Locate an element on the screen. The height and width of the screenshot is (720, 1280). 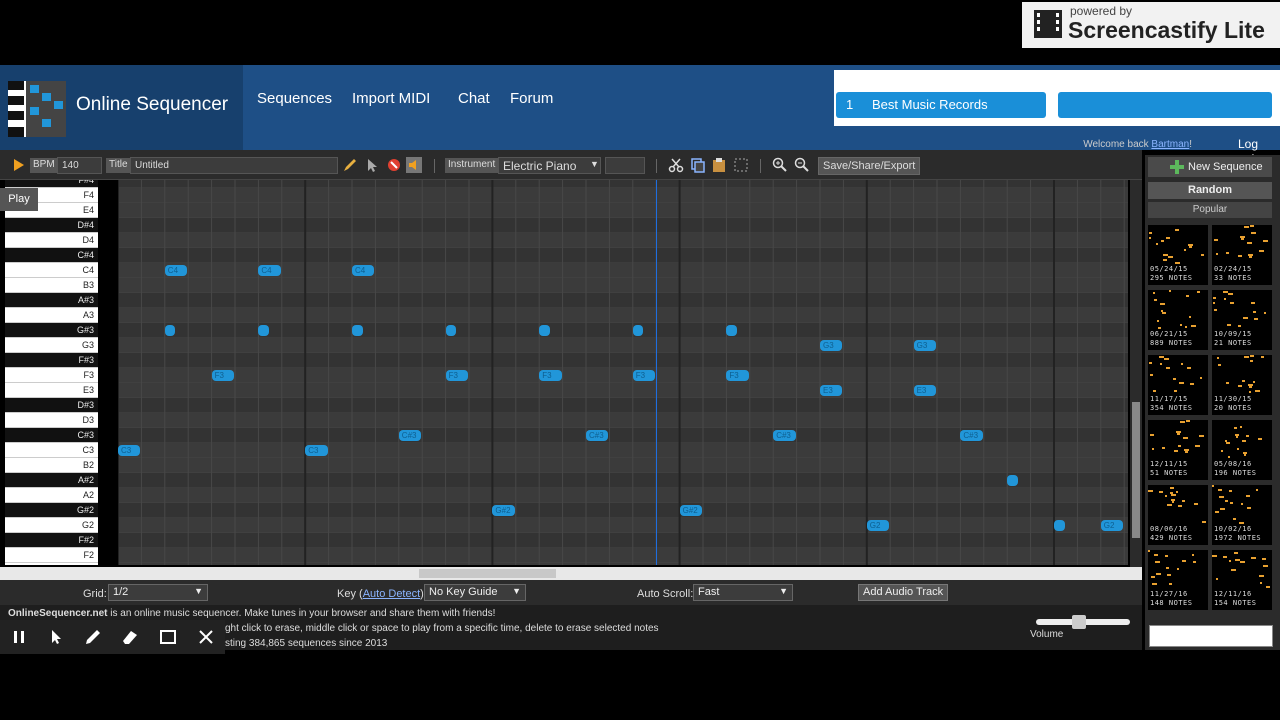
erase-icon is located at coordinates (394, 165).